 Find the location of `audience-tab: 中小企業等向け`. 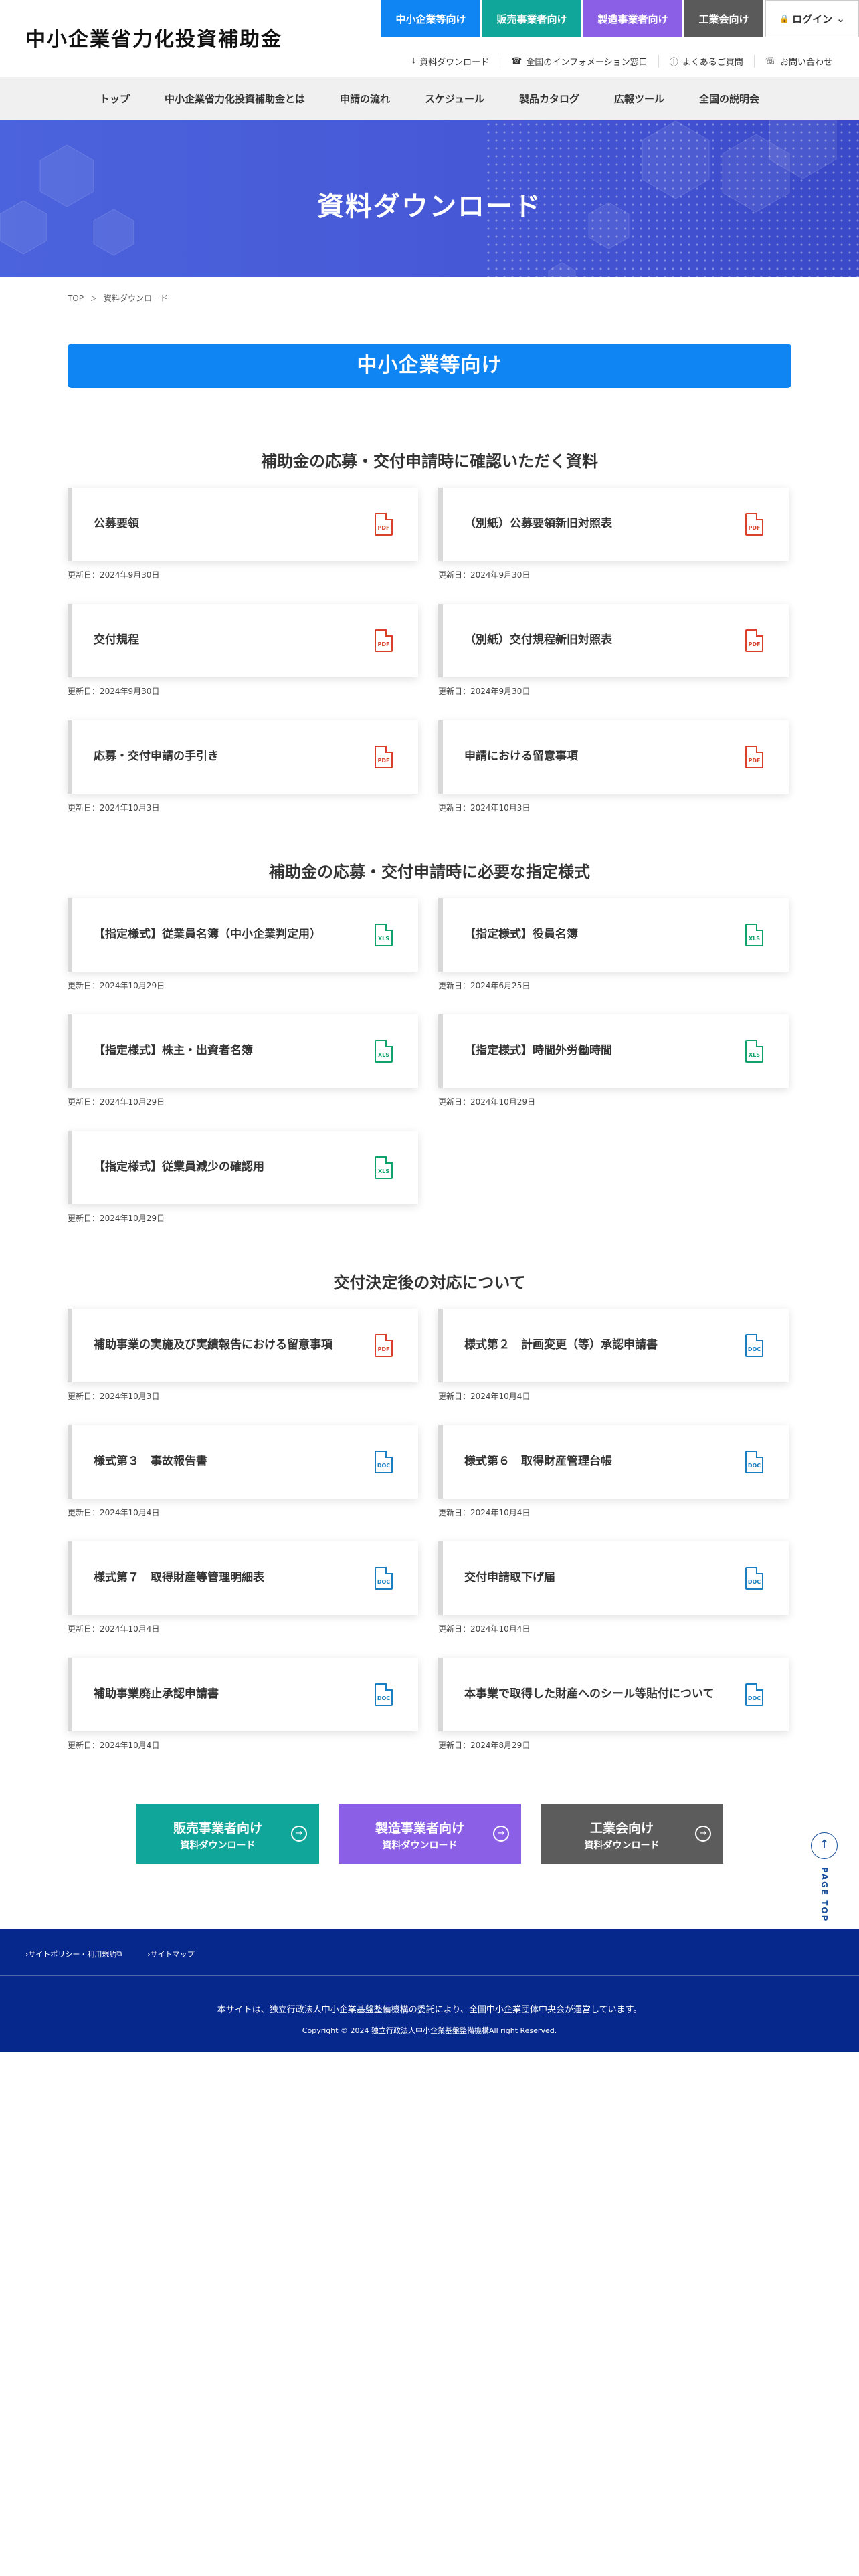

audience-tab: 中小企業等向け is located at coordinates (431, 18).